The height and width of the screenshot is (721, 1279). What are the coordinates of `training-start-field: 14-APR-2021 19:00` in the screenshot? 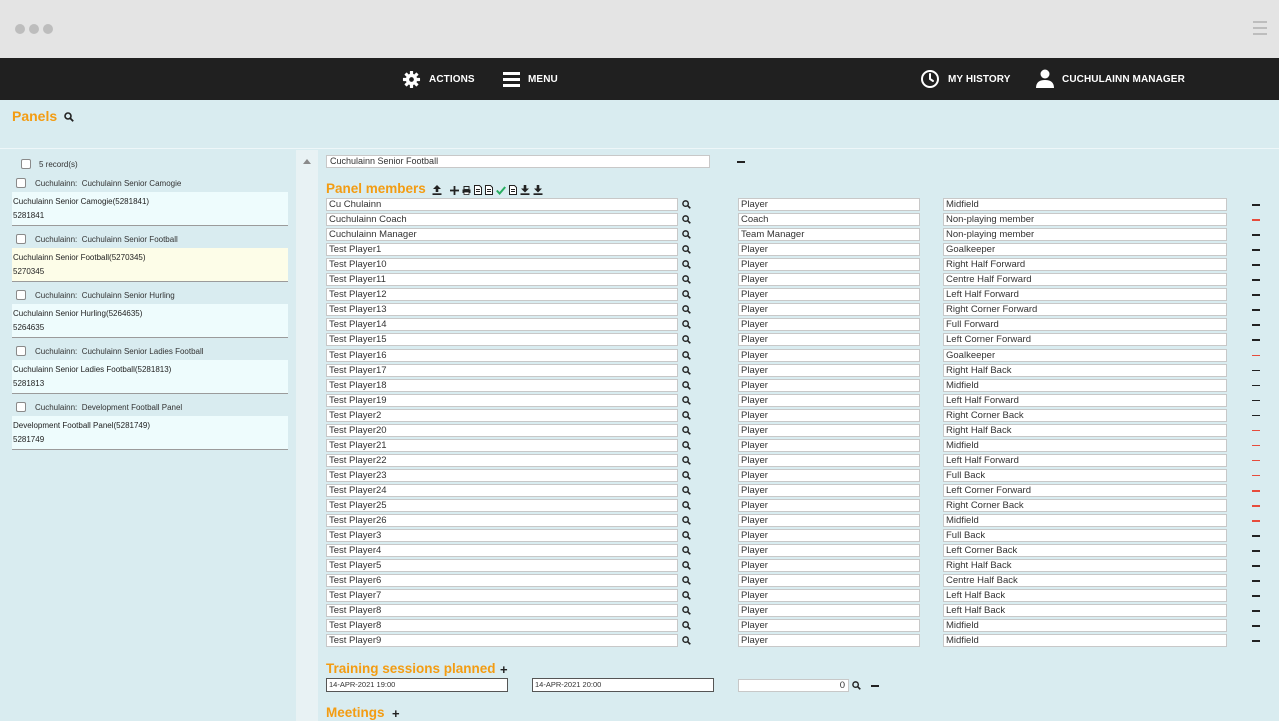 It's located at (417, 685).